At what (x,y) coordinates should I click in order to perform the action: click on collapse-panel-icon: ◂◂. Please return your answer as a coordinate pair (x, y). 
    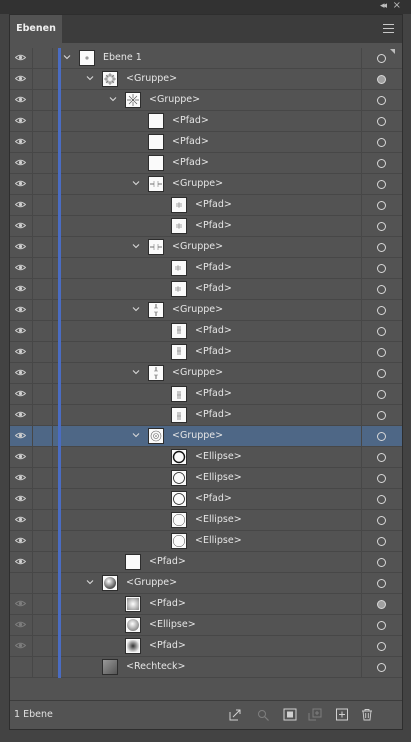
    Looking at the image, I should click on (383, 6).